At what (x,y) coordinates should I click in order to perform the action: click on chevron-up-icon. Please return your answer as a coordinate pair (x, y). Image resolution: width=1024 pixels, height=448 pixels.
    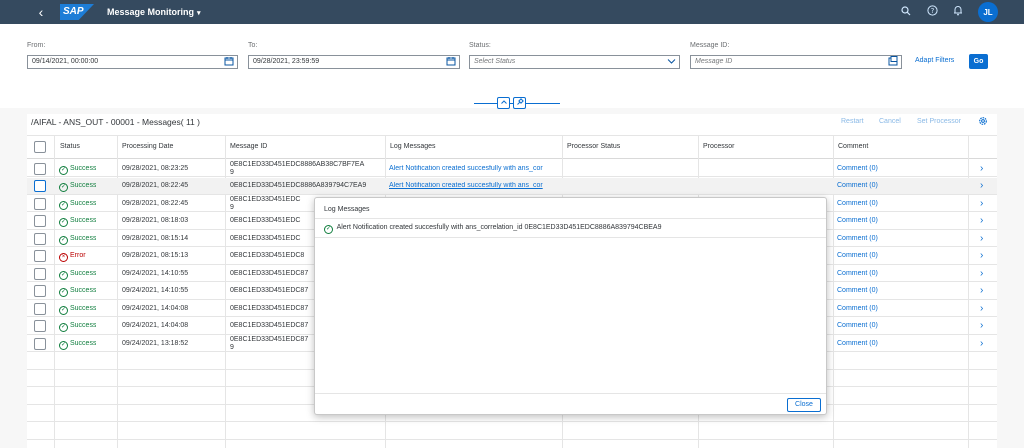
    Looking at the image, I should click on (503, 102).